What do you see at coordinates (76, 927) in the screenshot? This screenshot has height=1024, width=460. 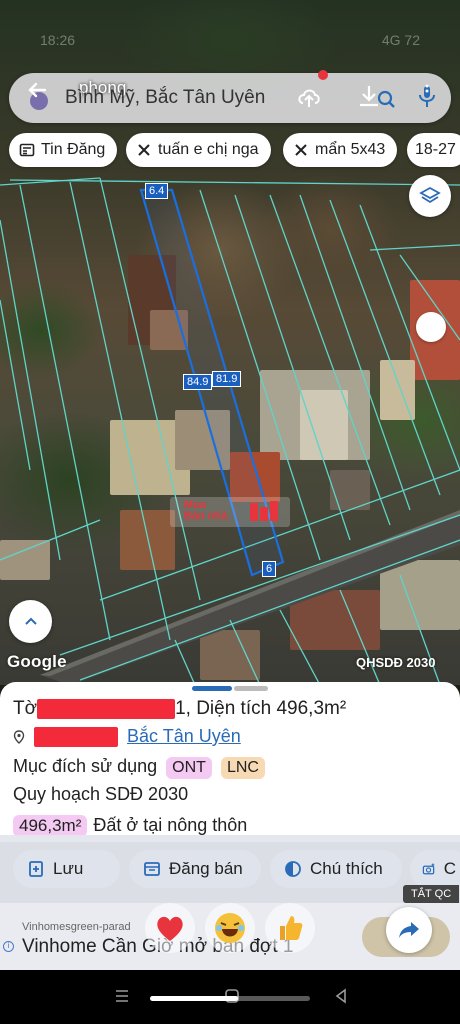 I see `ad-url: Vinhomesgreen-parad` at bounding box center [76, 927].